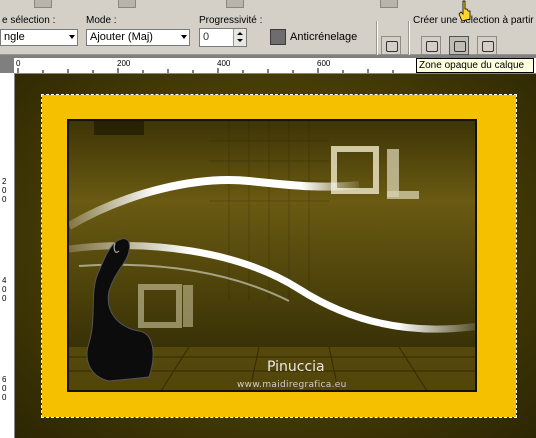  What do you see at coordinates (39, 37) in the screenshot?
I see `selection-type-select: ngle` at bounding box center [39, 37].